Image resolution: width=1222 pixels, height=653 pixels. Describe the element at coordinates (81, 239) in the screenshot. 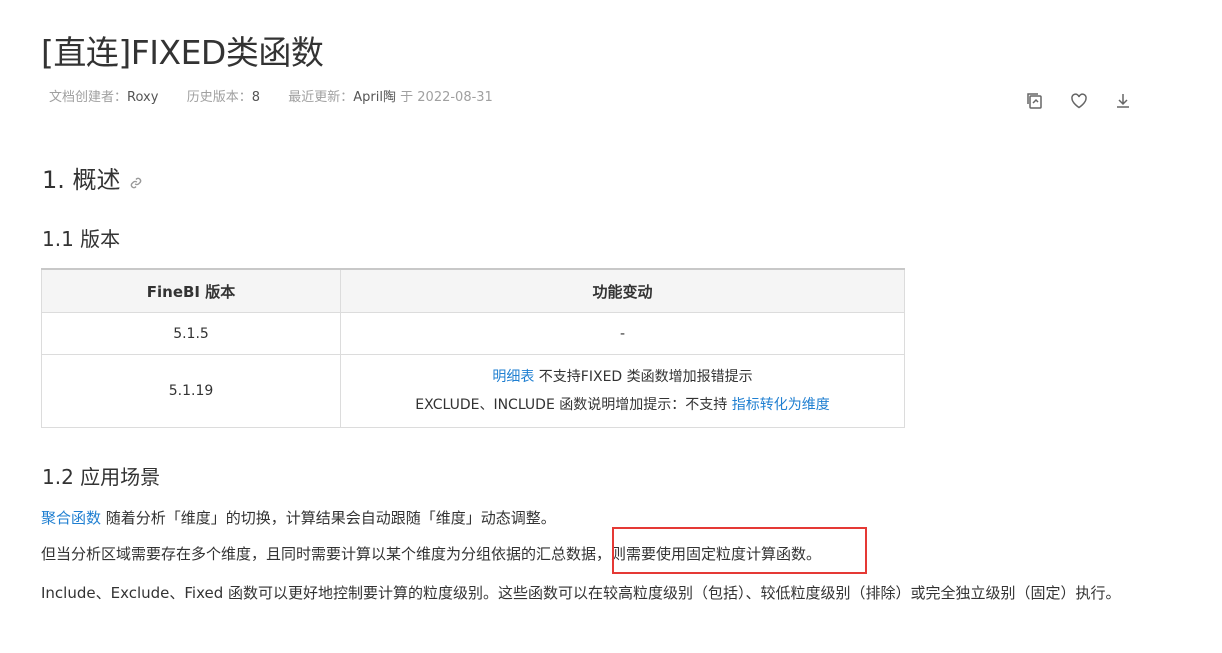

I see `subheading-version: 1.1 版本` at that location.